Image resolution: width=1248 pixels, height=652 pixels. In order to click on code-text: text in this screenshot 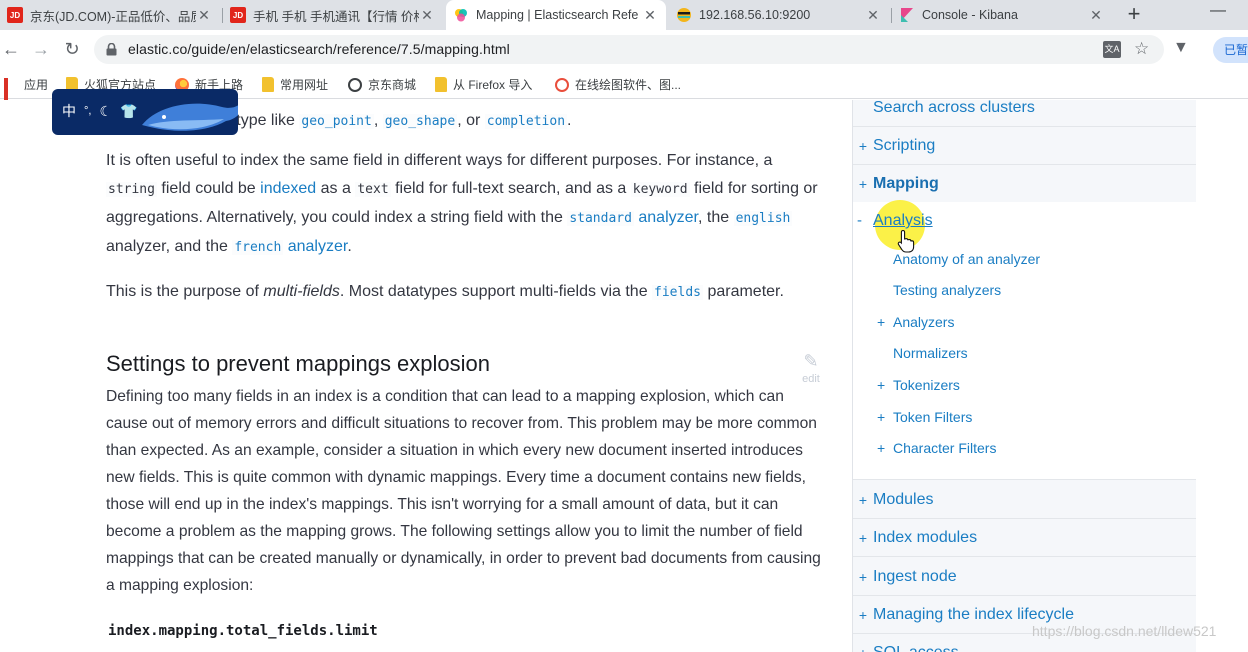, I will do `click(373, 189)`.